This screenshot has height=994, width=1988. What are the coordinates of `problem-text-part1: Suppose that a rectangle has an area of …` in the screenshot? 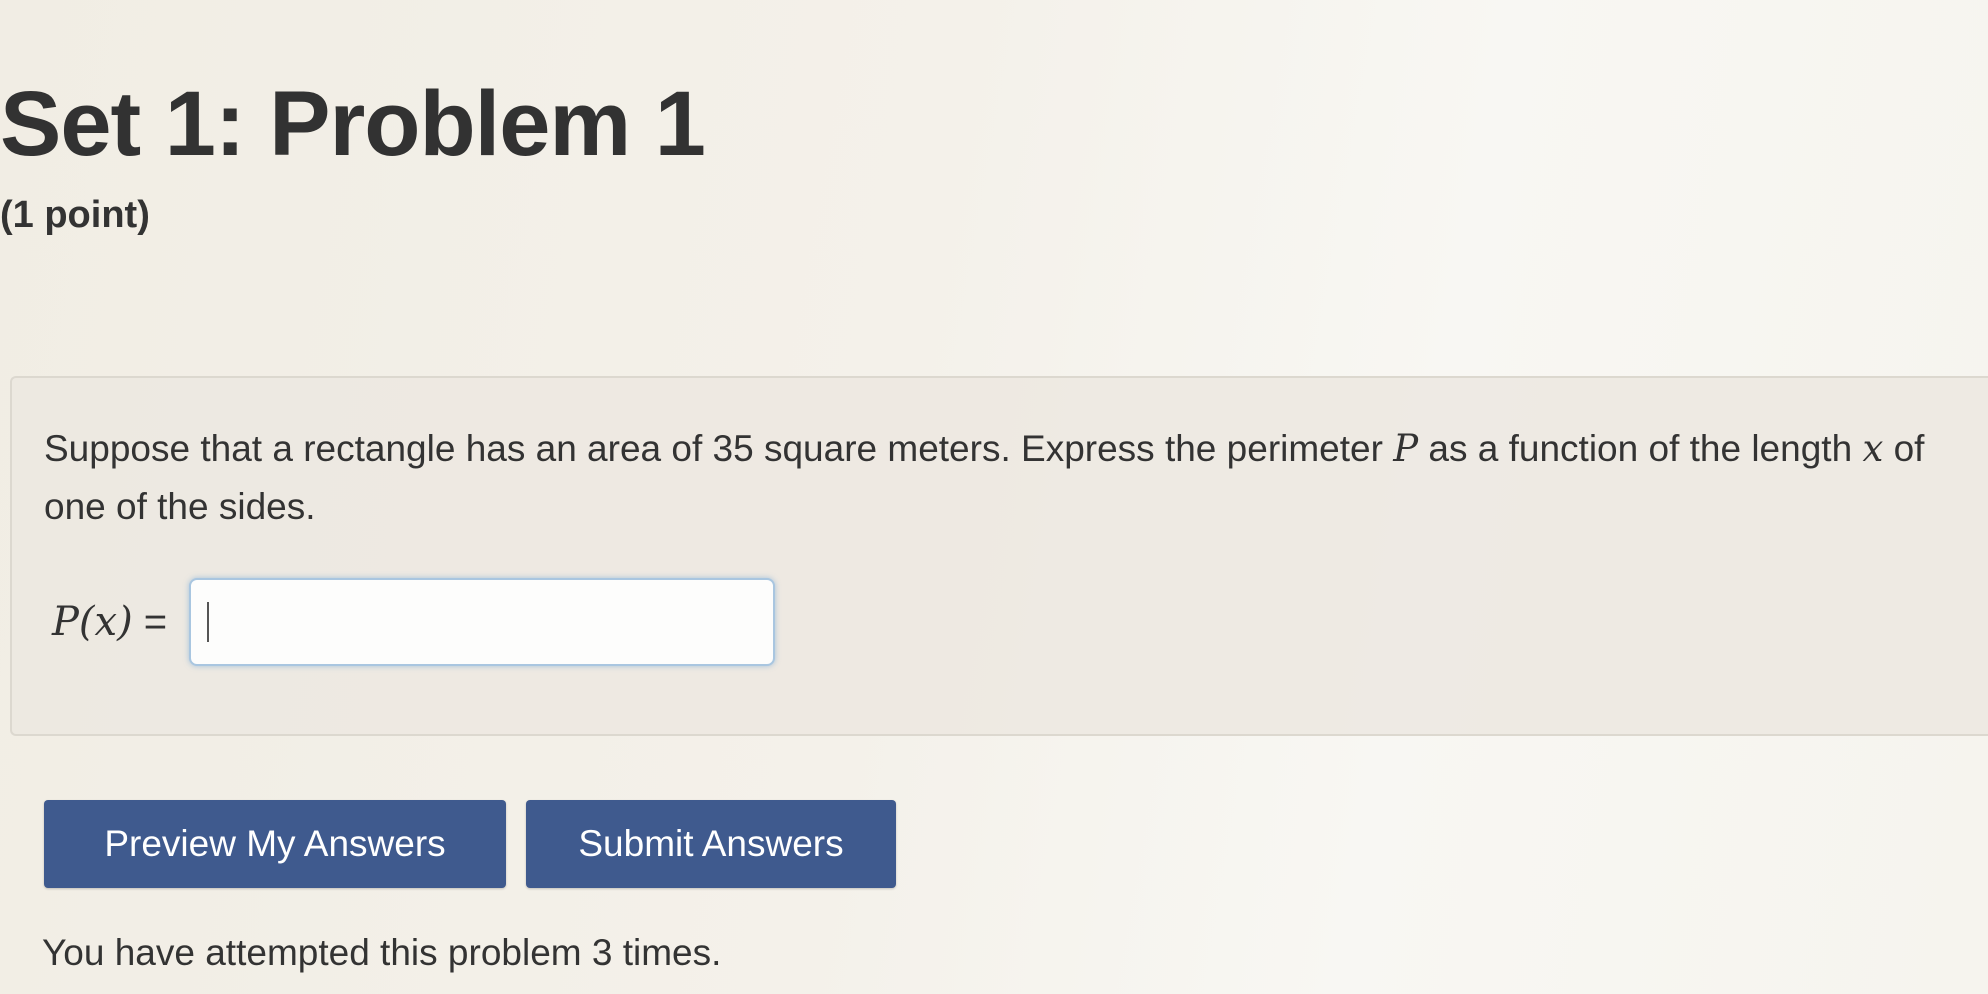 It's located at (719, 448).